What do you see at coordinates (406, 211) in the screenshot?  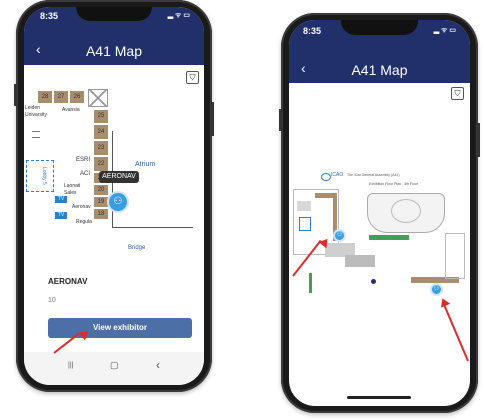 I see `floorplan-plenary-inner` at bounding box center [406, 211].